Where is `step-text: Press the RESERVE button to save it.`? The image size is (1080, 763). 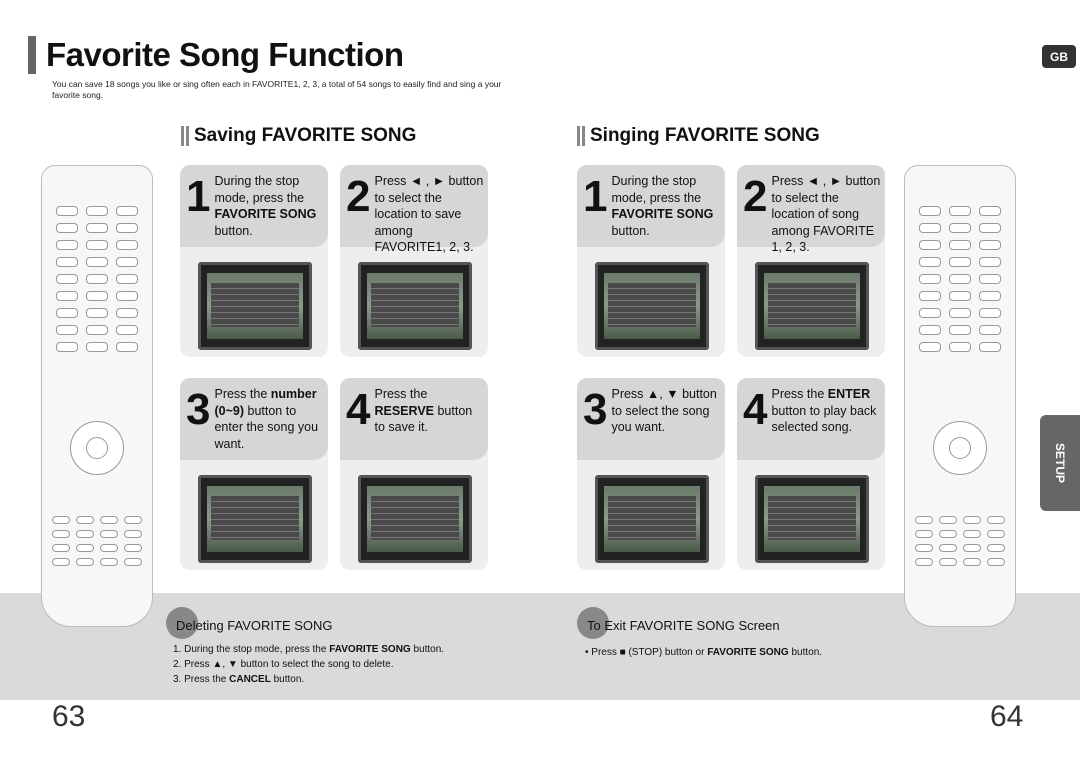
step-text: Press the RESERVE button to save it. is located at coordinates (423, 410).